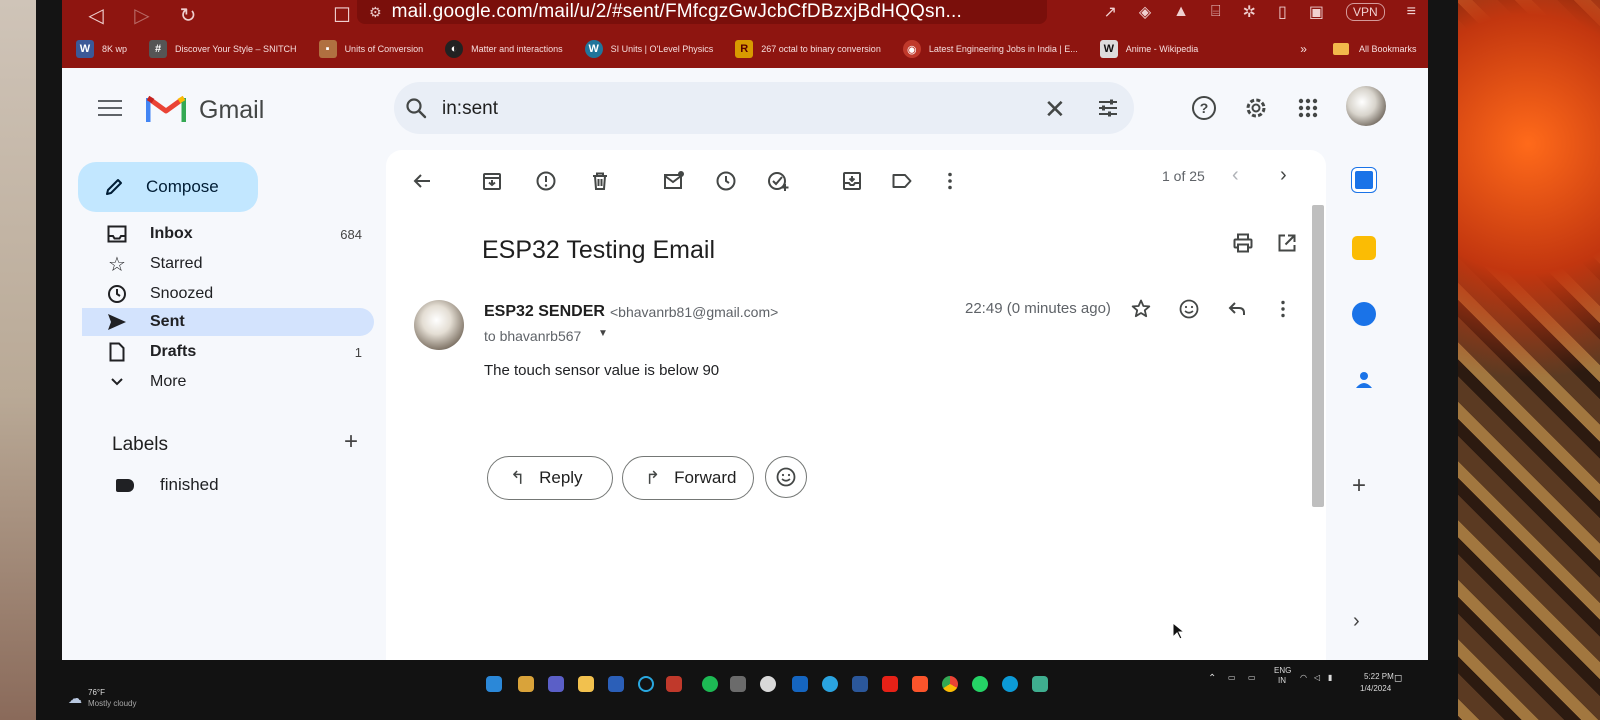  Describe the element at coordinates (504, 49) in the screenshot. I see `bookmark-item: ◐ Matter and interactions` at that location.